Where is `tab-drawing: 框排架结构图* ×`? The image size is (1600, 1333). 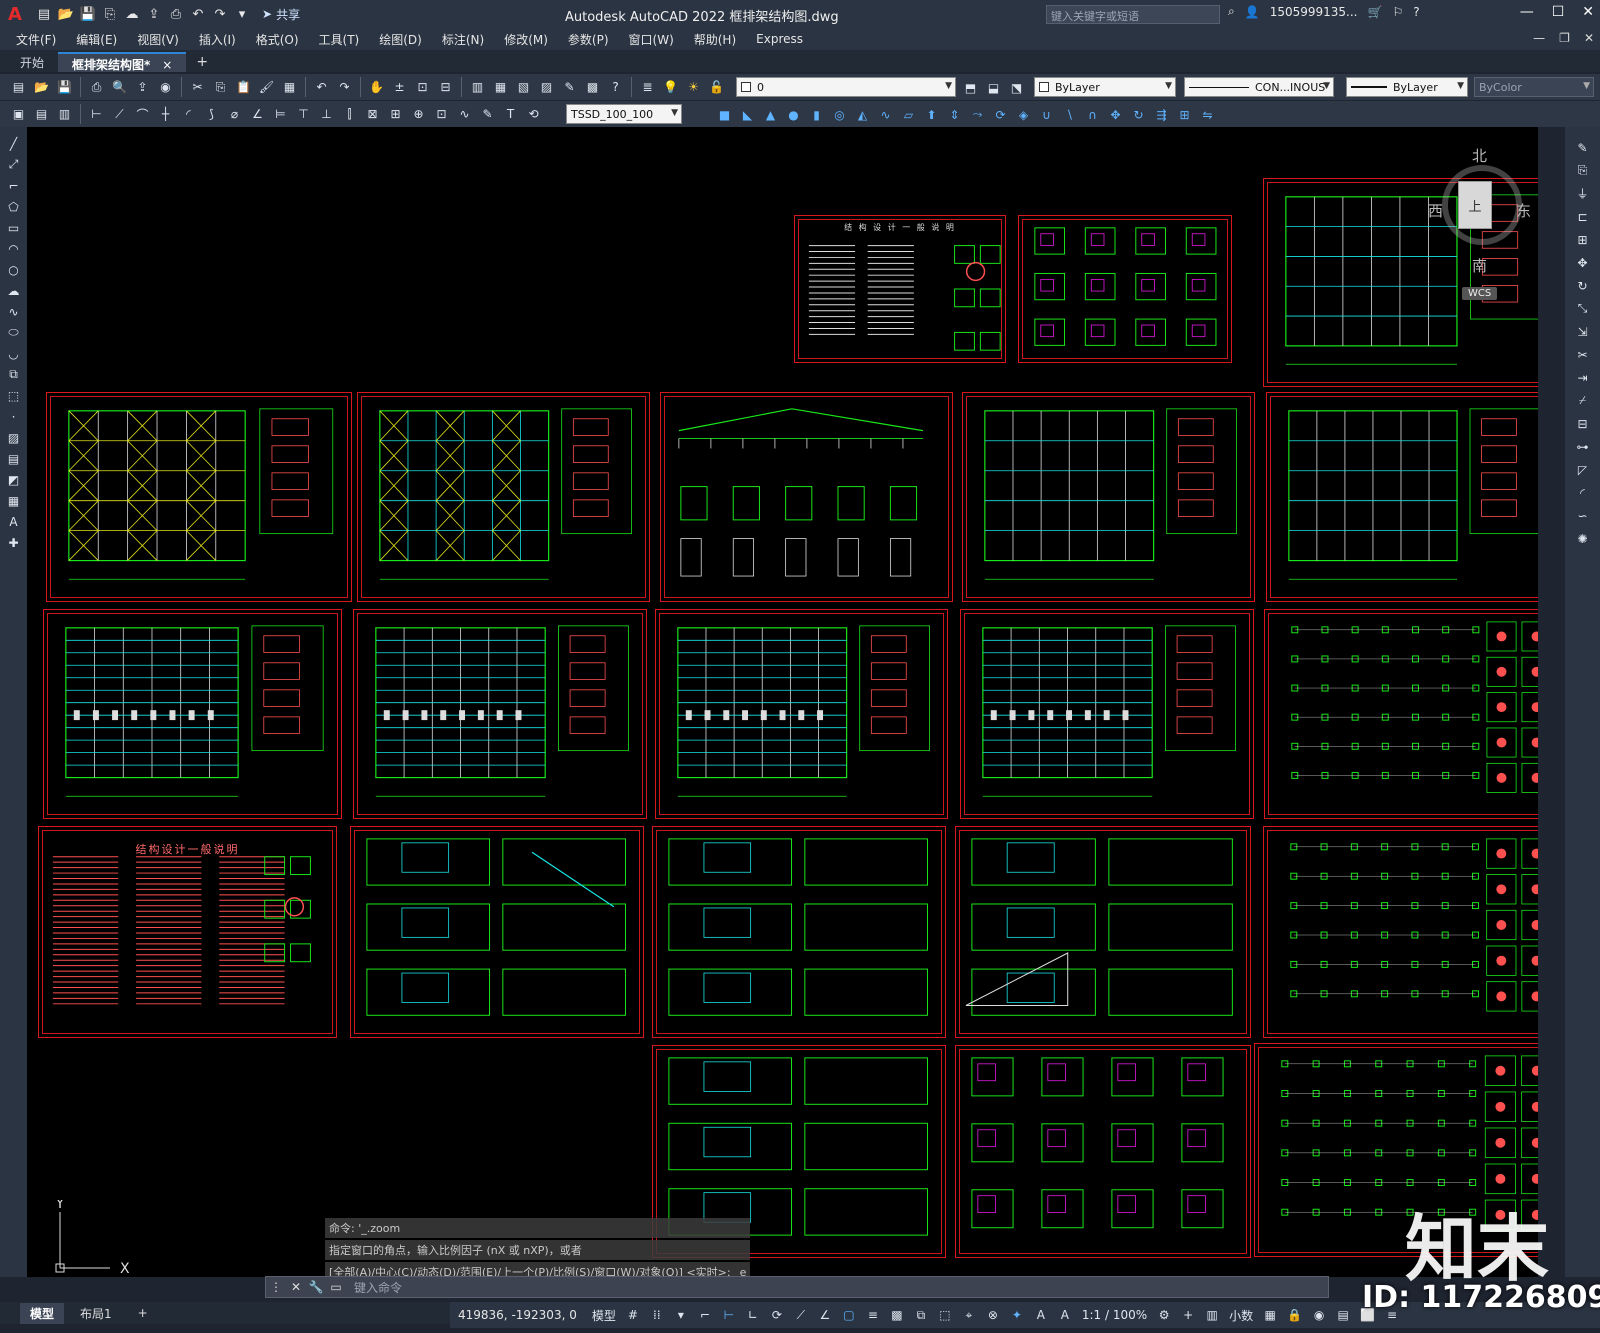 tab-drawing: 框排架结构图* × is located at coordinates (122, 62).